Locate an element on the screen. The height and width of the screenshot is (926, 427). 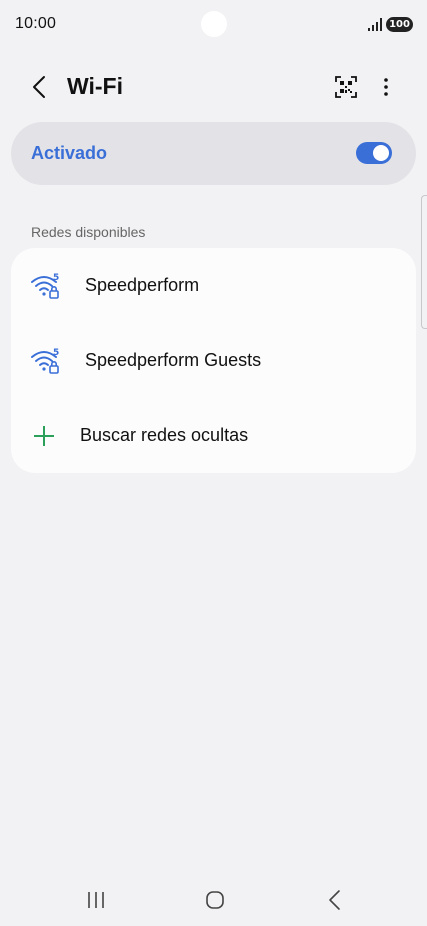
nav-back-icon is located at coordinates (335, 900).